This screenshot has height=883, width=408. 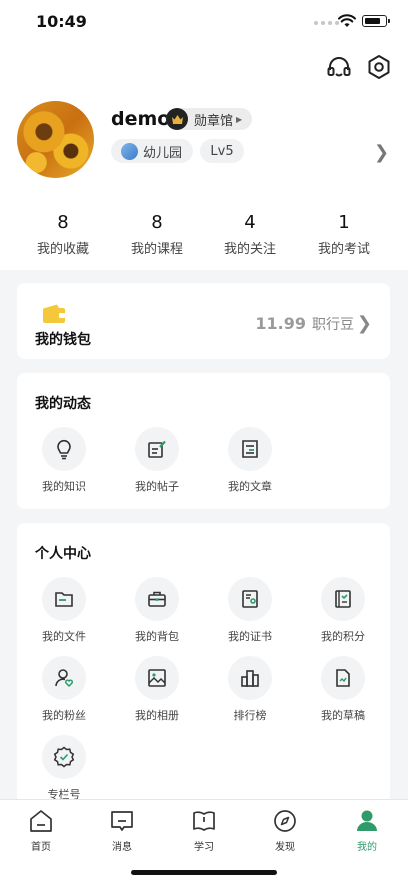 What do you see at coordinates (122, 821) in the screenshot?
I see `message-icon` at bounding box center [122, 821].